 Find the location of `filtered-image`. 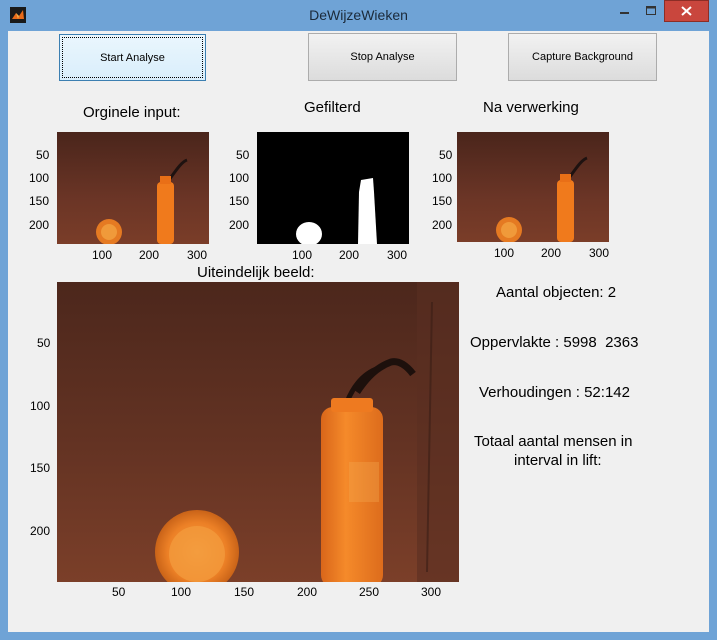

filtered-image is located at coordinates (333, 188).